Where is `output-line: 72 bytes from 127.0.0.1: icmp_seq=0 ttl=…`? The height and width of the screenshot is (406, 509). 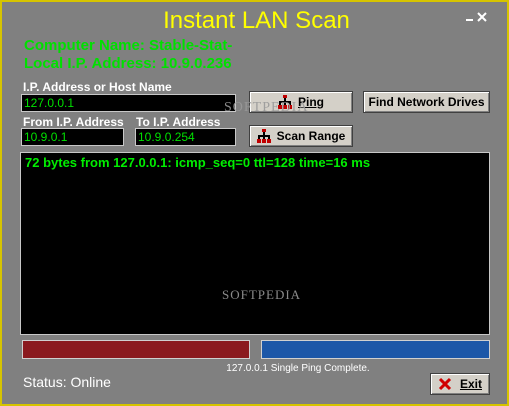 output-line: 72 bytes from 127.0.0.1: icmp_seq=0 ttl=… is located at coordinates (198, 162).